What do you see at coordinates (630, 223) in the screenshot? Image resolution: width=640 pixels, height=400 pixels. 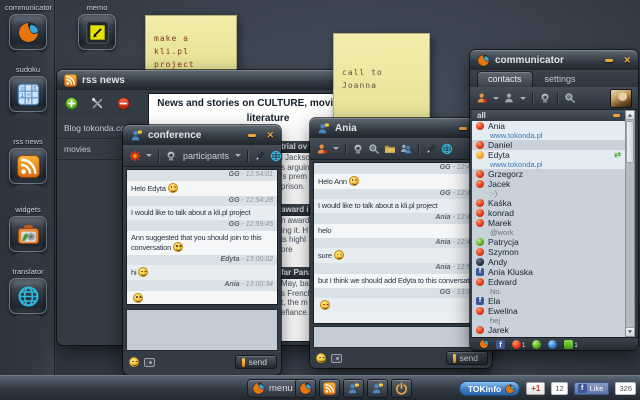 I see `contact-list-scrollbar` at bounding box center [630, 223].